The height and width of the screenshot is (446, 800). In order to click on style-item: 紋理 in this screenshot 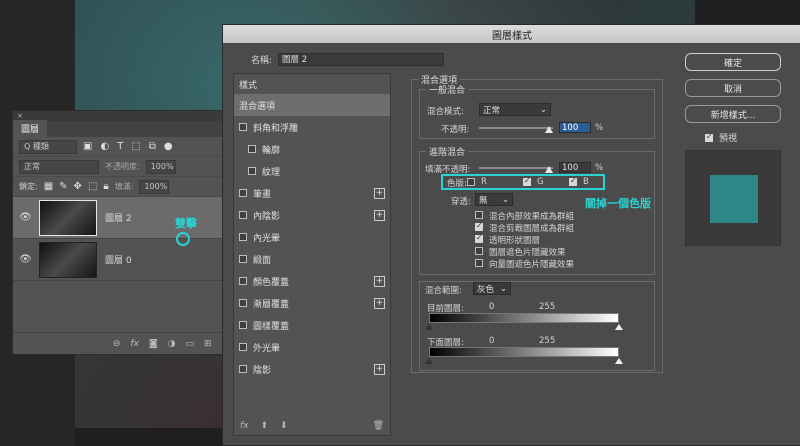, I will do `click(312, 171)`.